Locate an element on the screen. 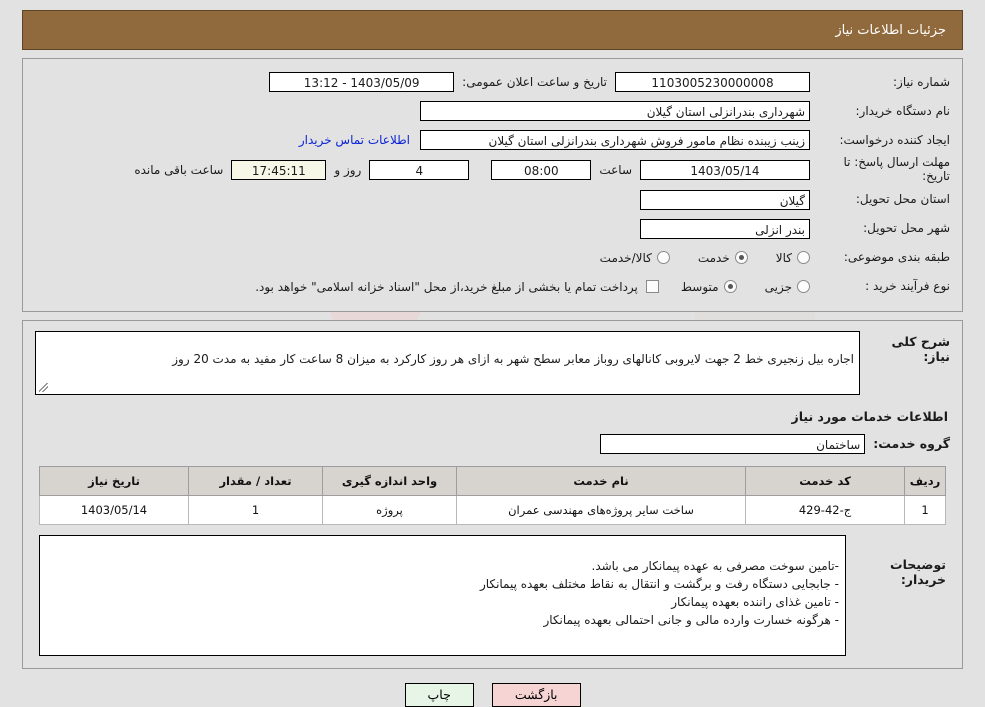  buyer-org-label: نام دستگاه خریدار: is located at coordinates (903, 110).